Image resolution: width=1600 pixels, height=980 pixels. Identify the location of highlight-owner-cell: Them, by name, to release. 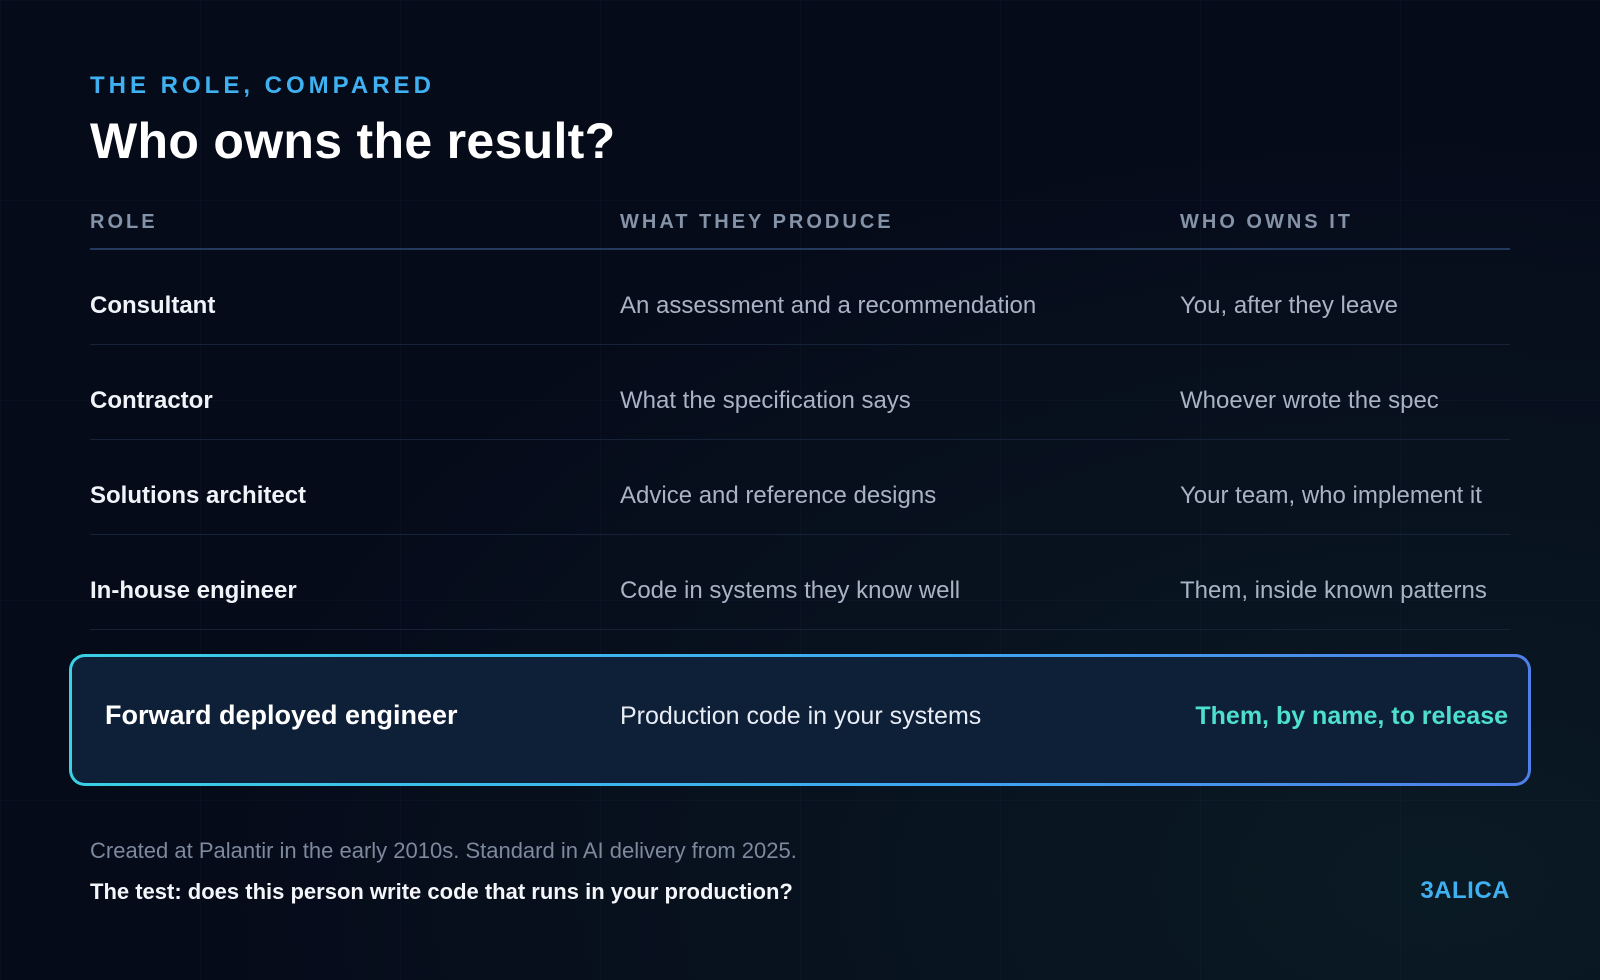
(1351, 716).